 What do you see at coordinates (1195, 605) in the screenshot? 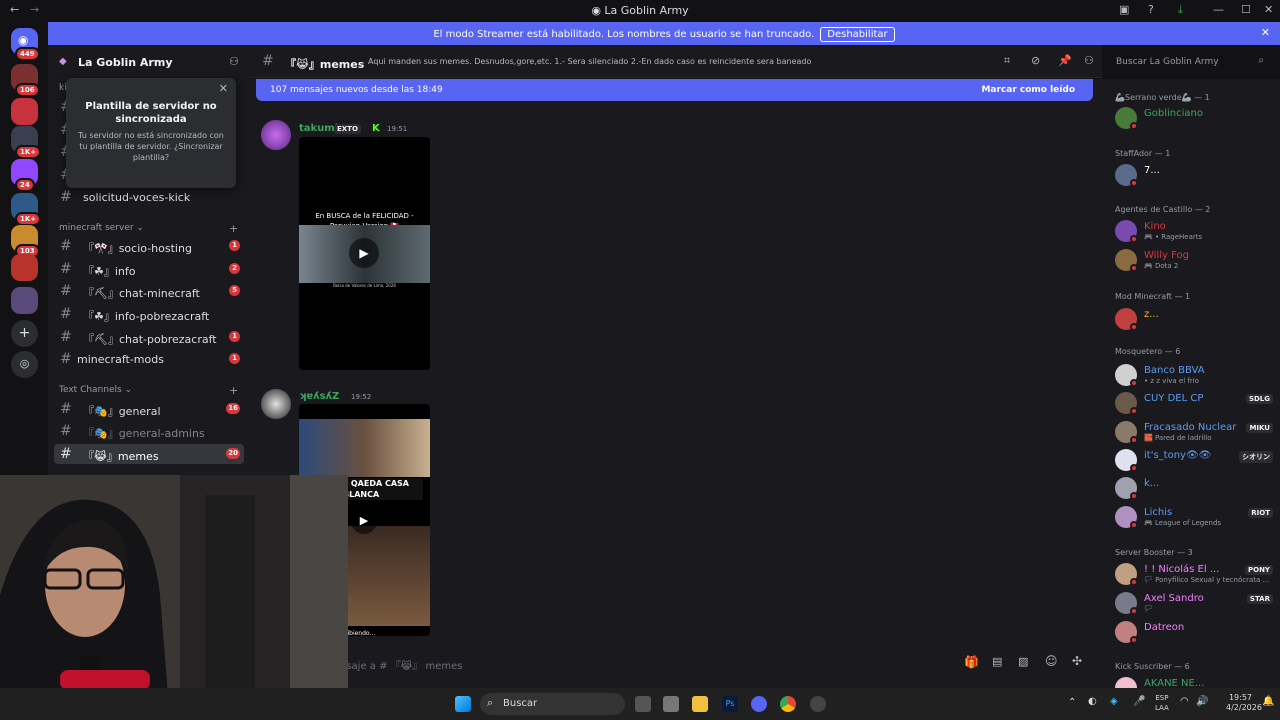
I see `member-item: Axel Sandro STAR 🏳` at bounding box center [1195, 605].